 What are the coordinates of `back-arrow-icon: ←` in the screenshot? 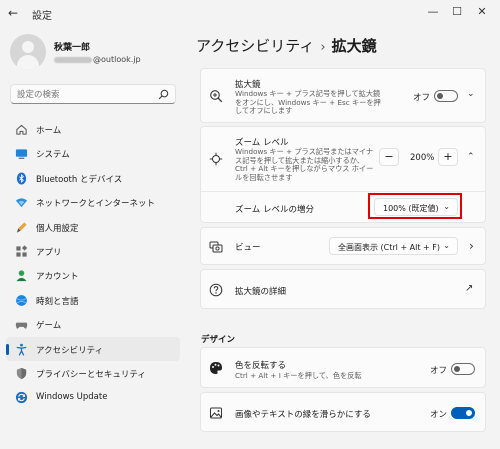 It's located at (13, 13).